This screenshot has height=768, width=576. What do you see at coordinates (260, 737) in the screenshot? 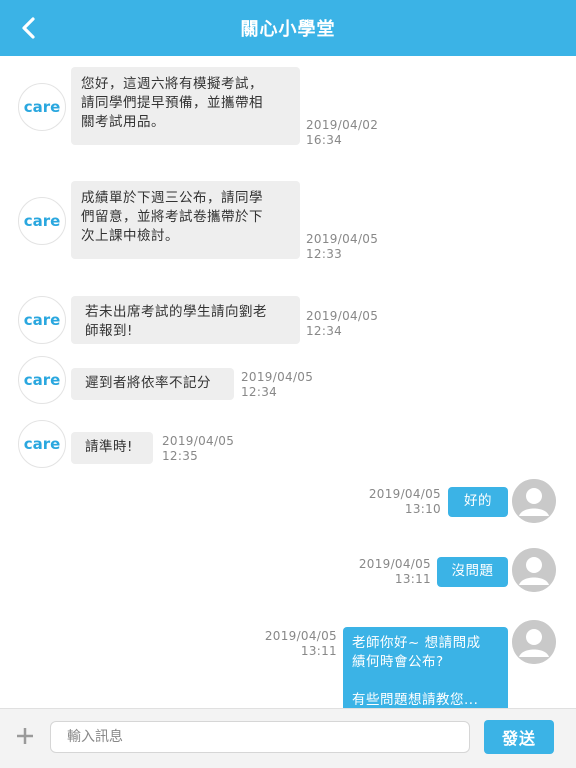
I see `message-input` at bounding box center [260, 737].